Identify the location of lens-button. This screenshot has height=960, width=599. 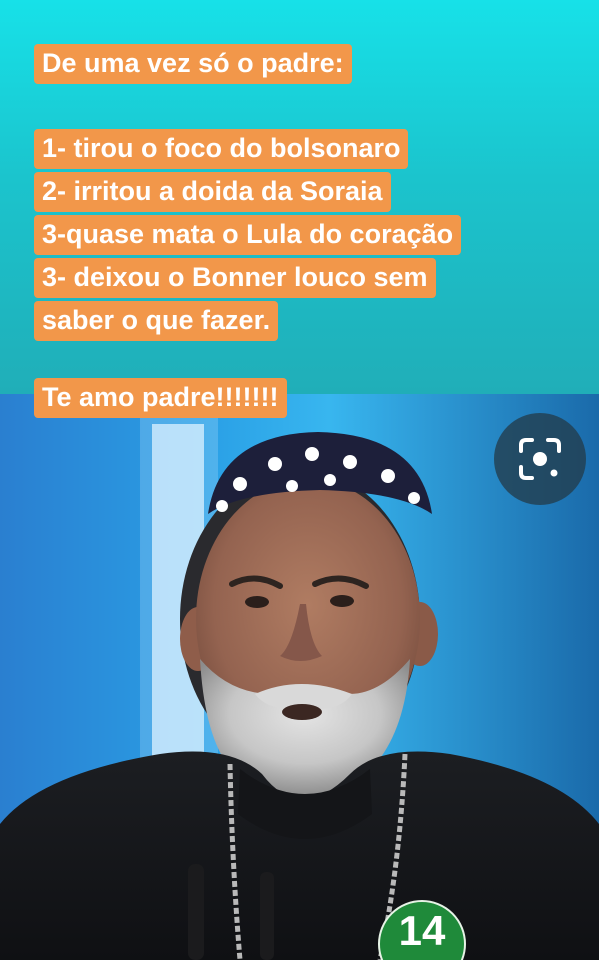
(540, 459).